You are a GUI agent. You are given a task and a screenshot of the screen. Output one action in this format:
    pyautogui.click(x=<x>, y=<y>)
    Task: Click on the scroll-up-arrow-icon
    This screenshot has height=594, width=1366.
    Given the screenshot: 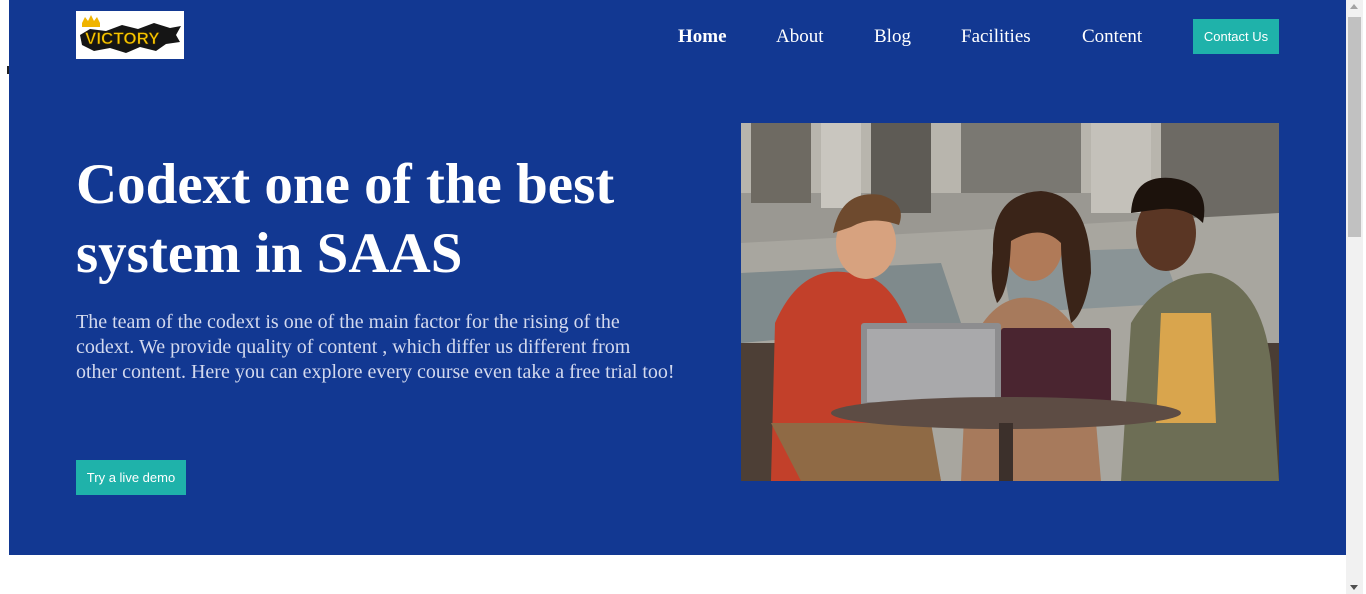 What is the action you would take?
    pyautogui.click(x=1354, y=6)
    